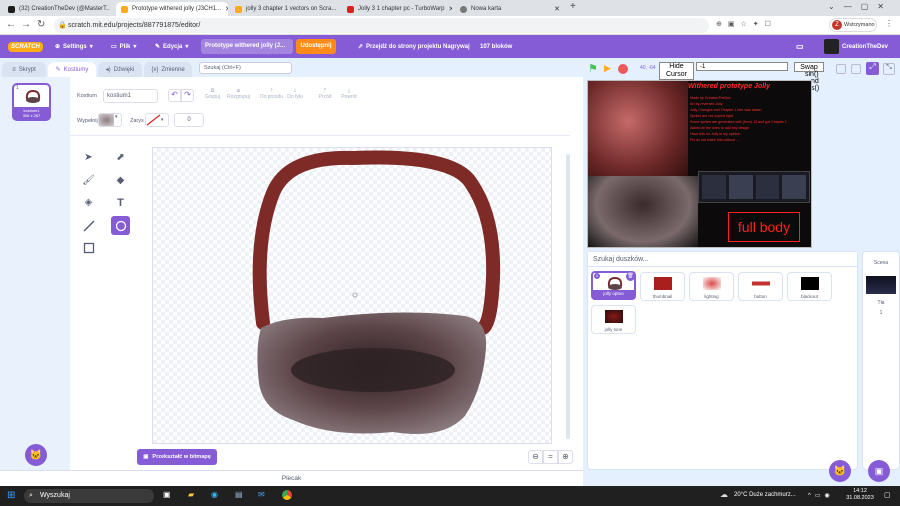 Image resolution: width=900 pixels, height=506 pixels. Describe the element at coordinates (399, 46) in the screenshot. I see `go-to-project-button: ⇗ Przejdź do strony projektu` at that location.